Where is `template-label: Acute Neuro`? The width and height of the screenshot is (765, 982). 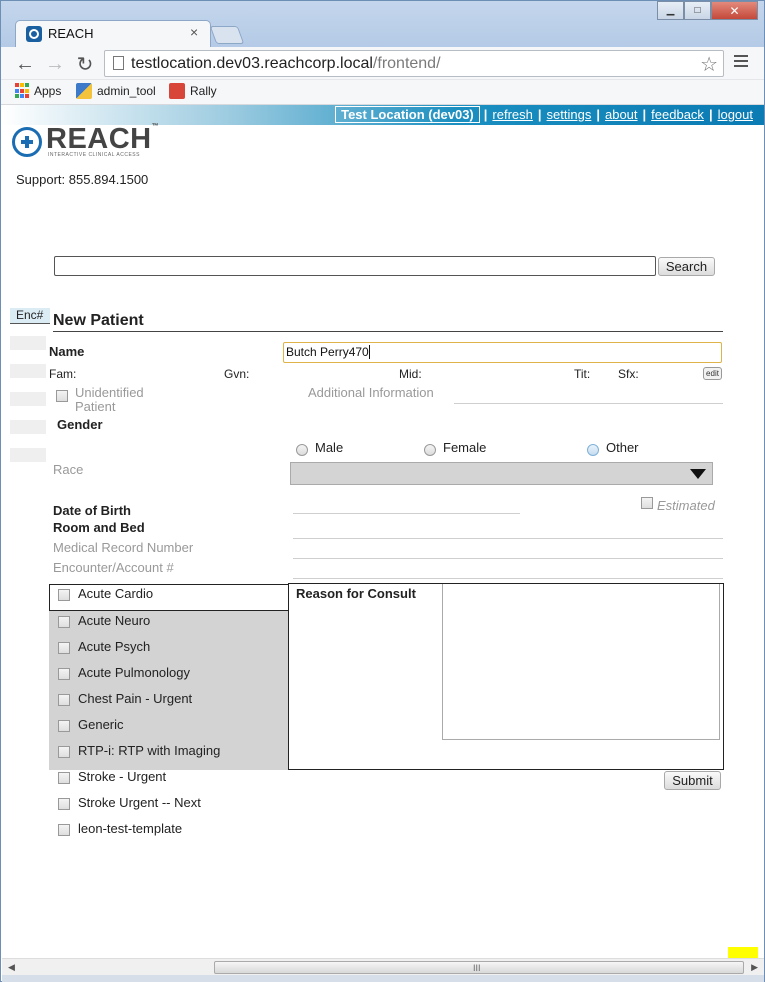
template-label: Acute Neuro is located at coordinates (114, 620).